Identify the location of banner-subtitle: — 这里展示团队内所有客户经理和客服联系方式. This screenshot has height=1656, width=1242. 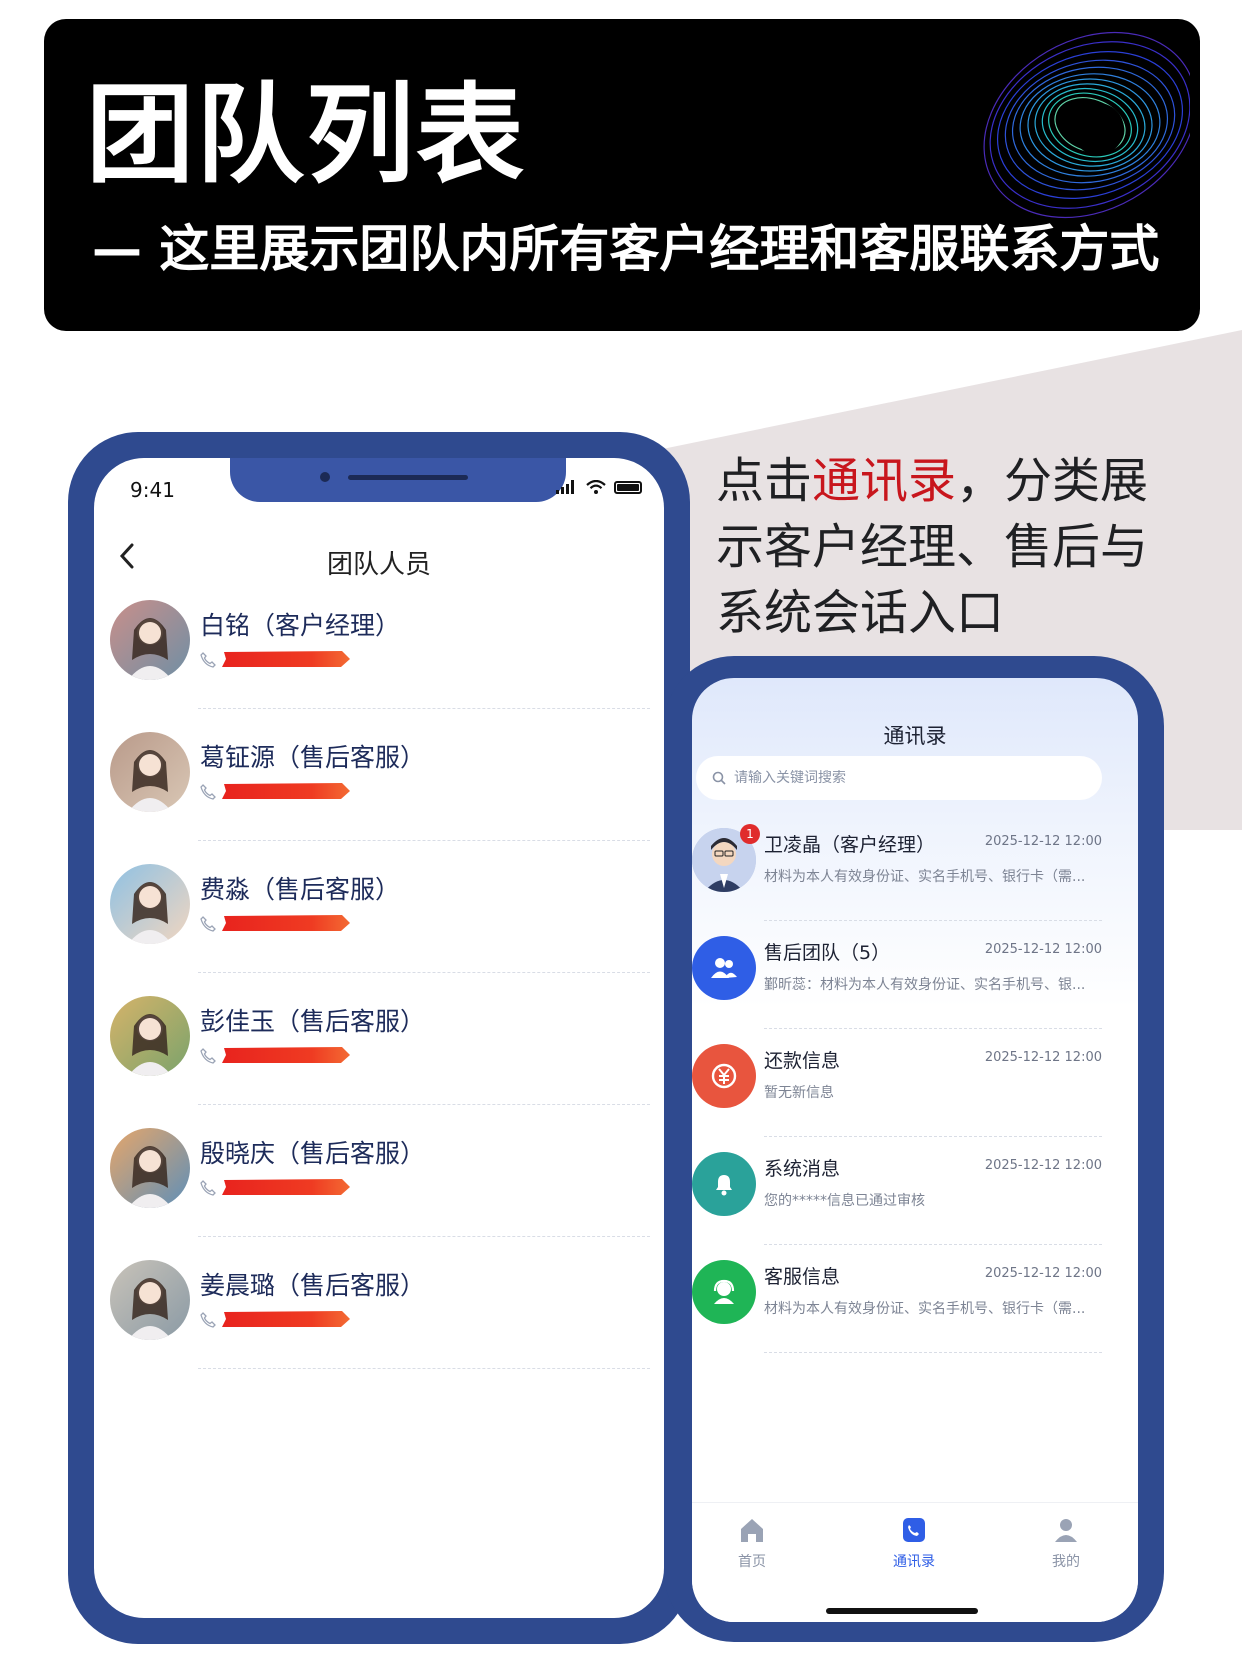
(626, 249).